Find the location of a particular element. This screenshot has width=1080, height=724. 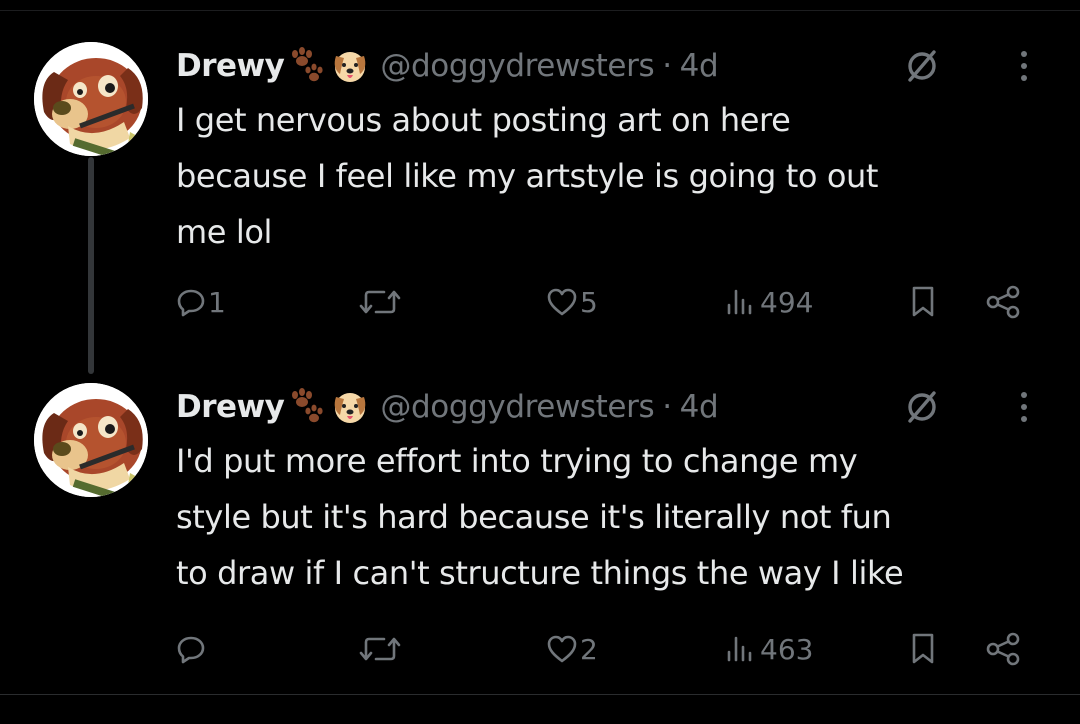

reply-button: 1 is located at coordinates (201, 302).